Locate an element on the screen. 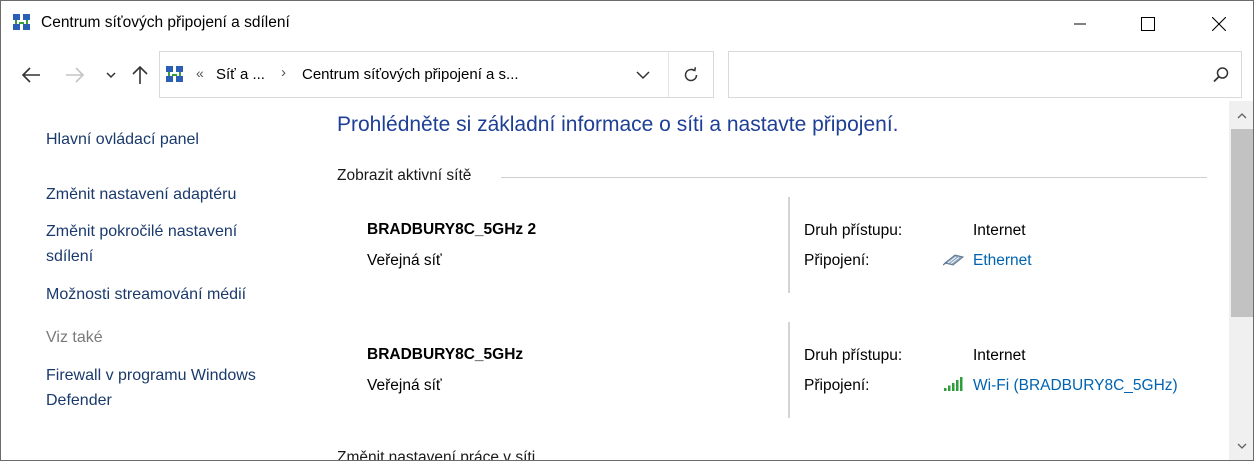 Image resolution: width=1254 pixels, height=461 pixels. scroll-up-button is located at coordinates (1241, 116).